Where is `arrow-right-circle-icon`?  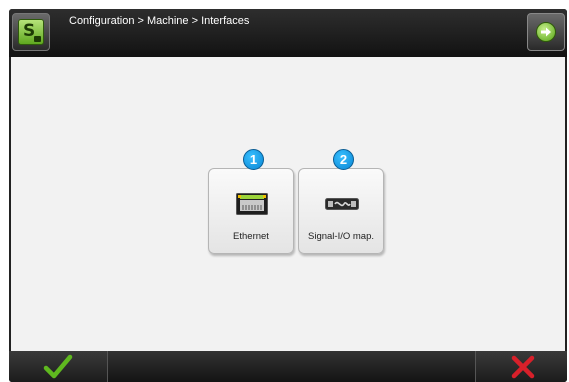
arrow-right-circle-icon is located at coordinates (546, 32).